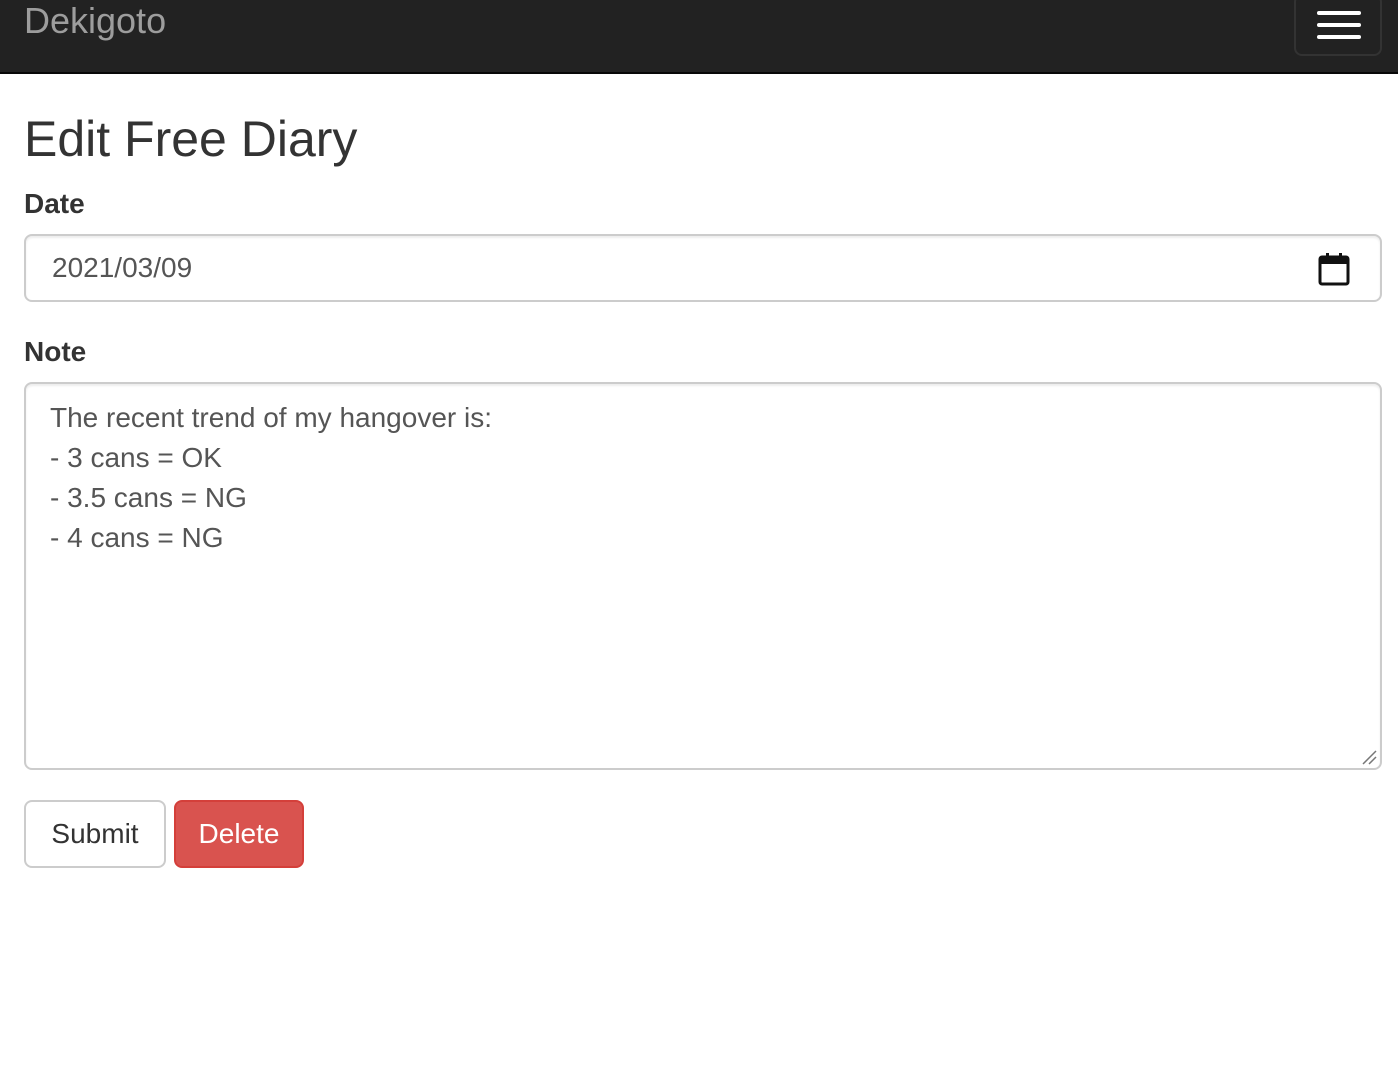  Describe the element at coordinates (136, 457) in the screenshot. I see `note-line: - 3 cans = OK` at that location.